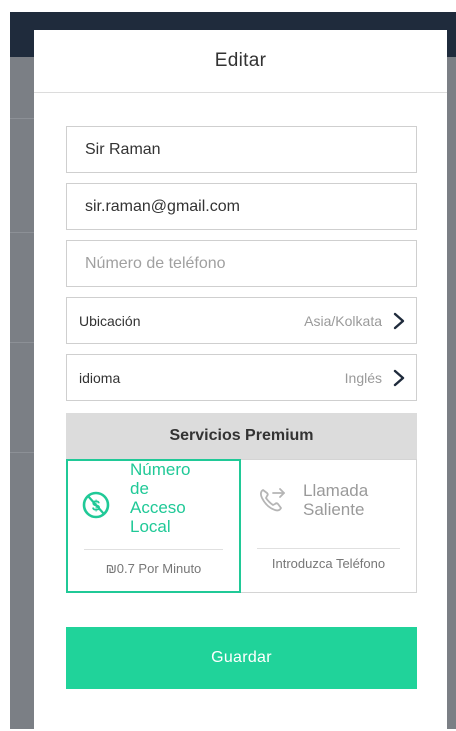 The width and height of the screenshot is (456, 731). What do you see at coordinates (363, 377) in the screenshot?
I see `language-value: Inglés` at bounding box center [363, 377].